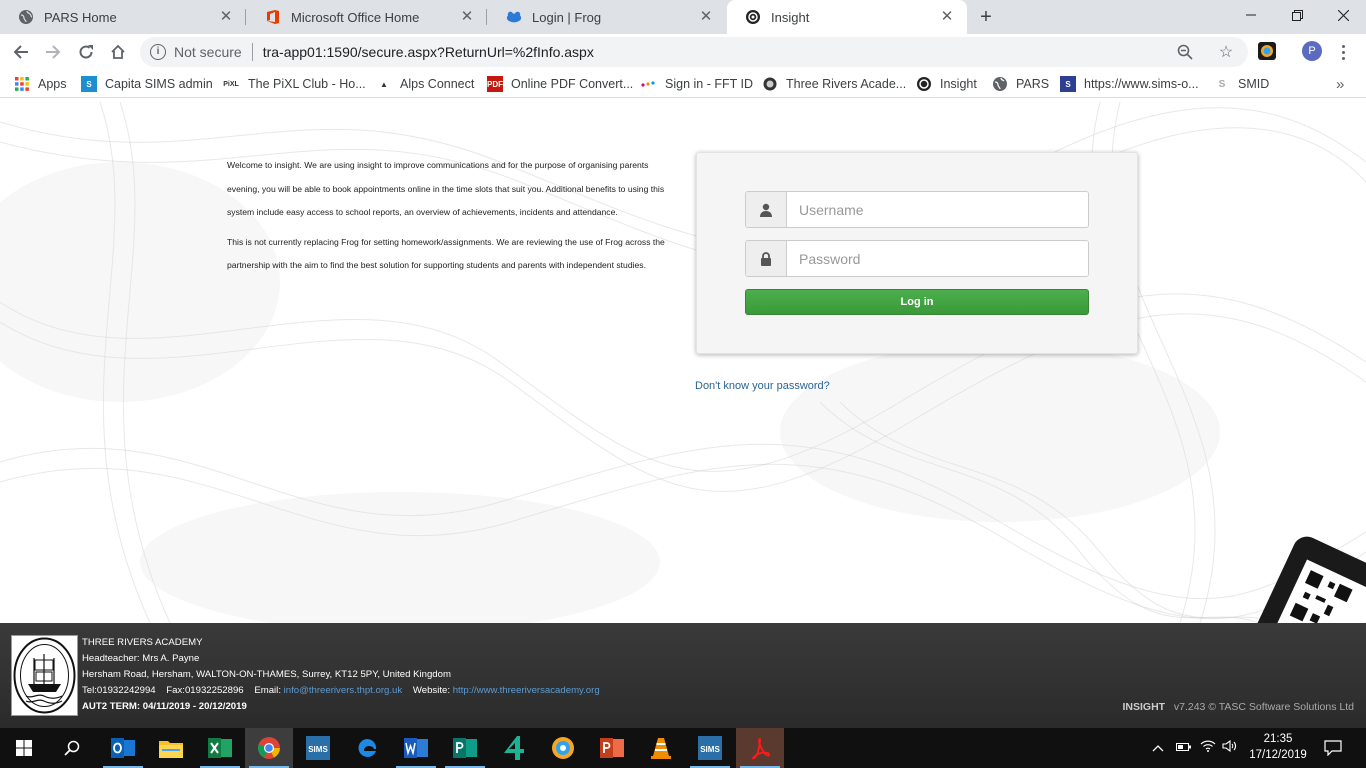 Image resolution: width=1366 pixels, height=768 pixels. Describe the element at coordinates (147, 84) in the screenshot. I see `bookmark-capita-sims: S Capita SIMS admin` at that location.